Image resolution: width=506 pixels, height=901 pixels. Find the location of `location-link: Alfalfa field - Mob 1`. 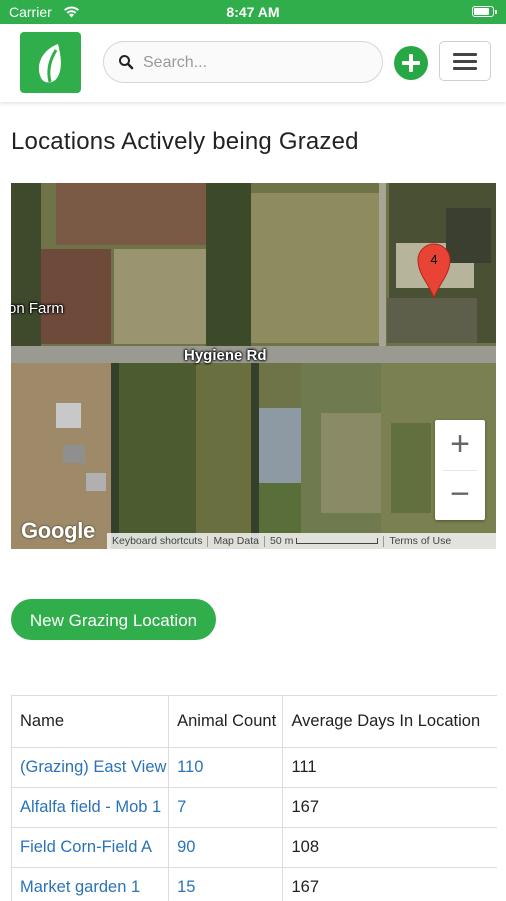

location-link: Alfalfa field - Mob 1 is located at coordinates (90, 807).